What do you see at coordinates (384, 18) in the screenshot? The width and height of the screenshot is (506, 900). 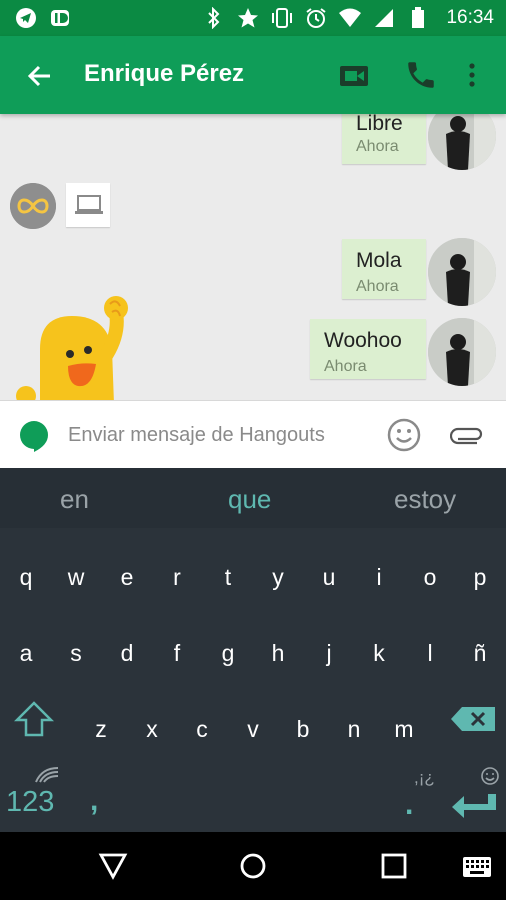 I see `signal-icon` at bounding box center [384, 18].